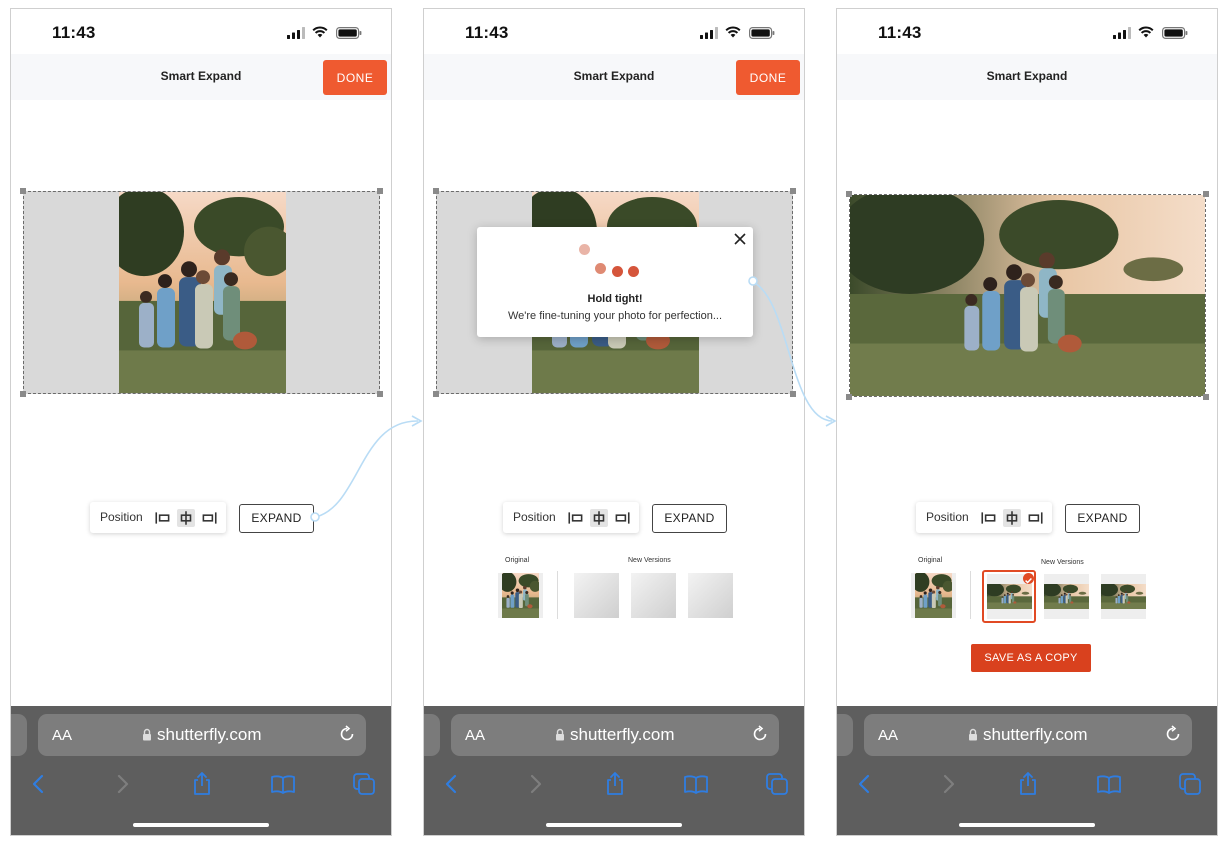 This screenshot has width=1229, height=847. What do you see at coordinates (1031, 658) in the screenshot?
I see `save-as-copy-button: SAVE AS A COPY` at bounding box center [1031, 658].